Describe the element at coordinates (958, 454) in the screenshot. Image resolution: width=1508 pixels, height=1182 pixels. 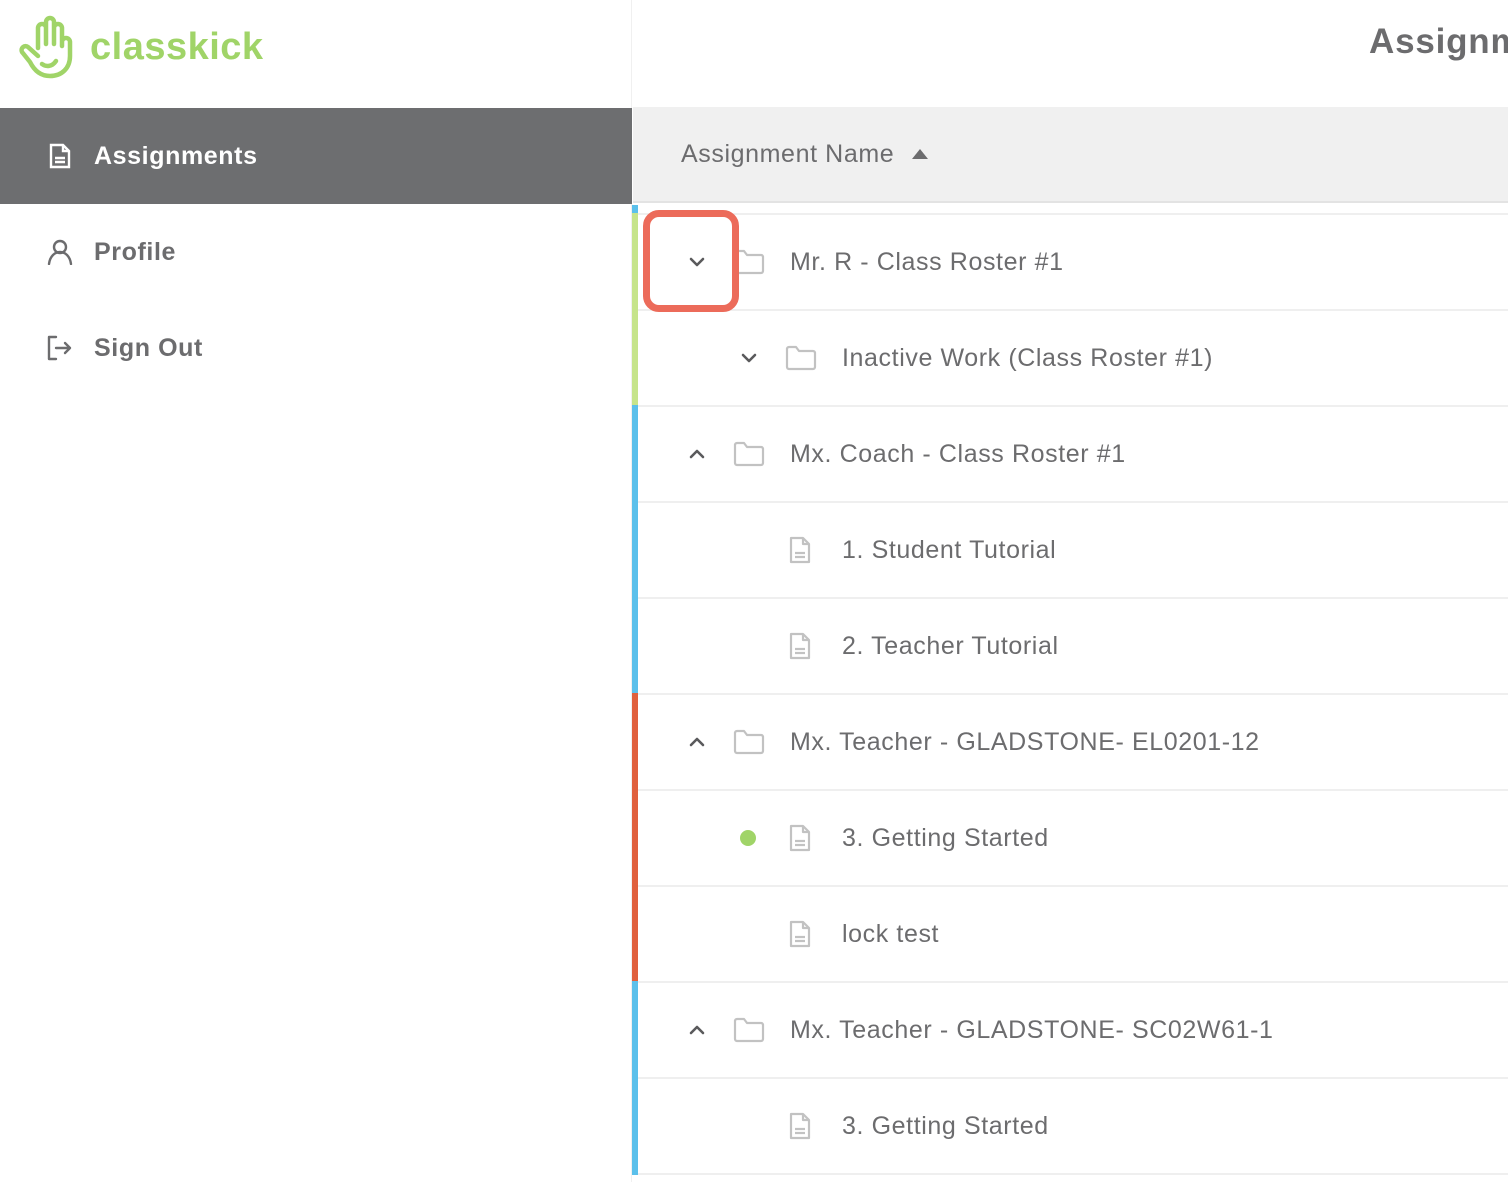
I see `folder-name: Mx. Coach - Class Roster #1` at that location.